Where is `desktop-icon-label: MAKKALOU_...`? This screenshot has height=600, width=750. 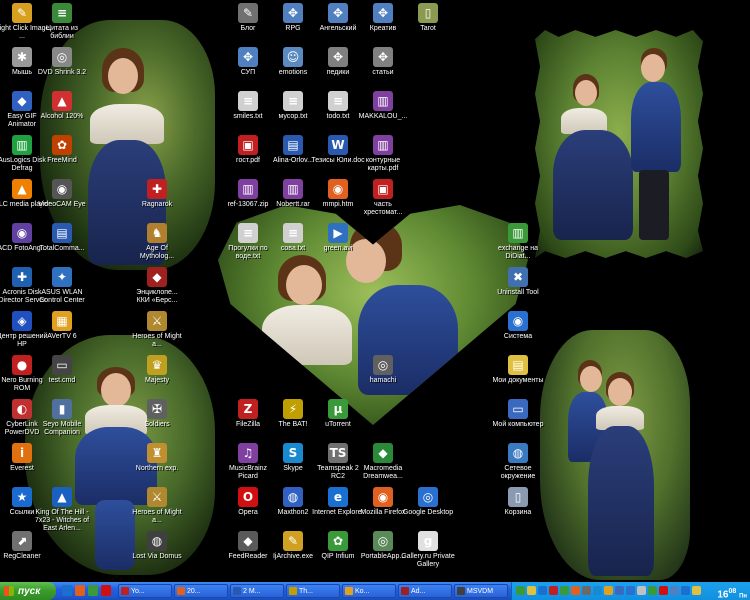
desktop-icon-label: MAKKALOU_... is located at coordinates (383, 116).